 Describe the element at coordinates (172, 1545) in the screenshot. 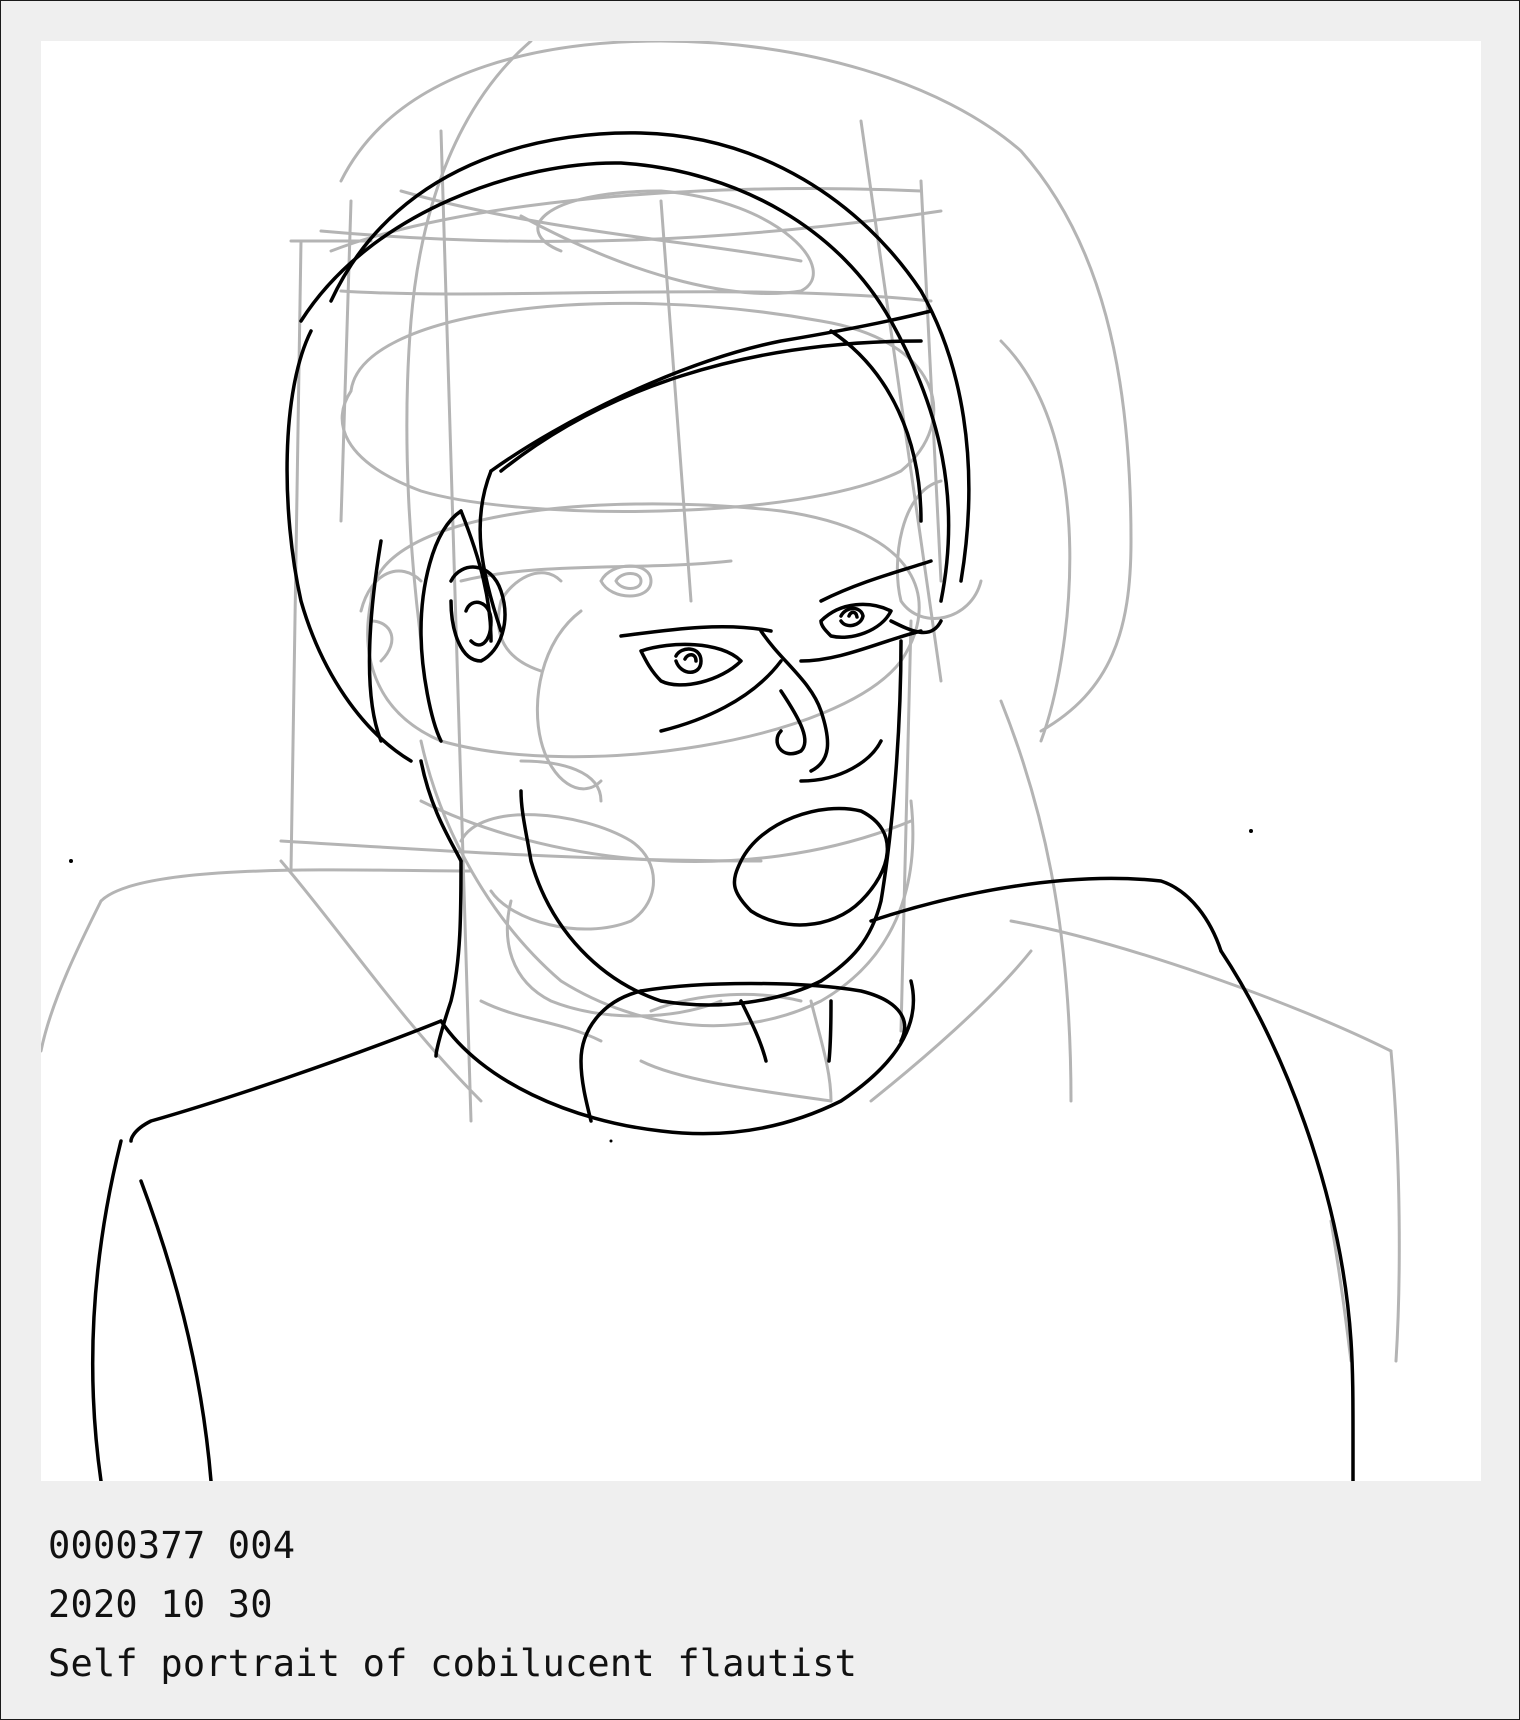

I see `catalog-number: 0000377 004` at that location.